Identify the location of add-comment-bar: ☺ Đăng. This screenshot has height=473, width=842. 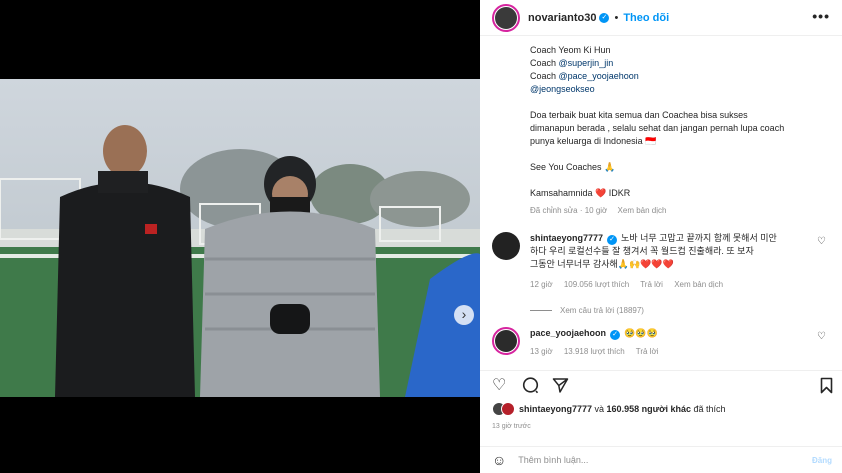
(661, 459).